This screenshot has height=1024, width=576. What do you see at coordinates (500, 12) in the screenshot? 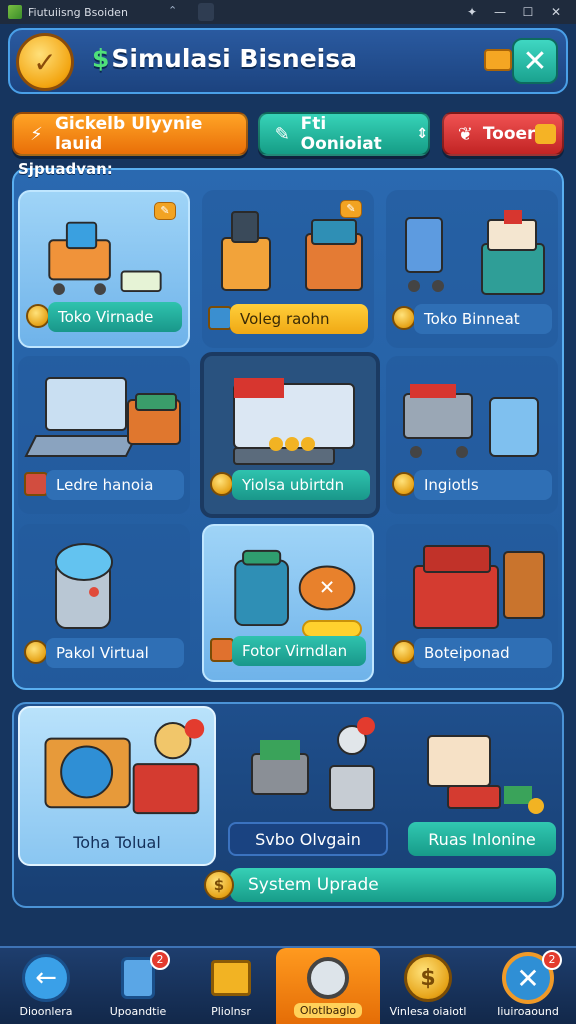
I see `minimize-button: —` at bounding box center [500, 12].